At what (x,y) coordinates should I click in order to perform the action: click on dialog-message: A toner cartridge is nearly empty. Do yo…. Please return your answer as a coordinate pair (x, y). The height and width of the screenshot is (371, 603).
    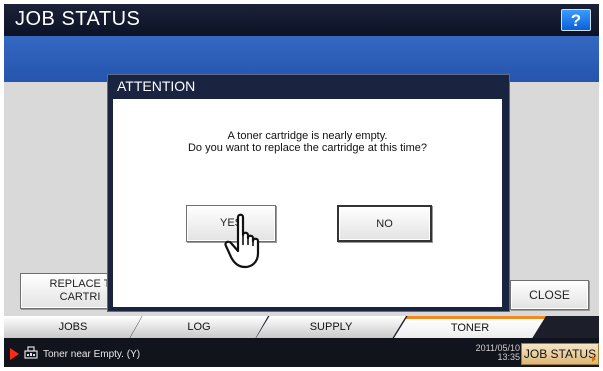
    Looking at the image, I should click on (307, 142).